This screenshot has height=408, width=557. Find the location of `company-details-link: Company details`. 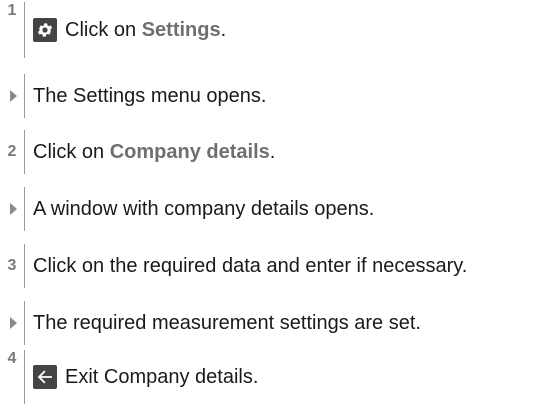

company-details-link: Company details is located at coordinates (190, 152).